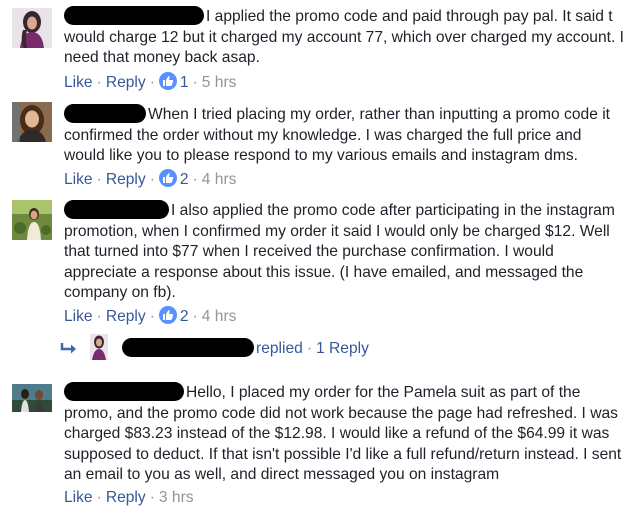  I want to click on reply-count-link: 1 Reply, so click(342, 348).